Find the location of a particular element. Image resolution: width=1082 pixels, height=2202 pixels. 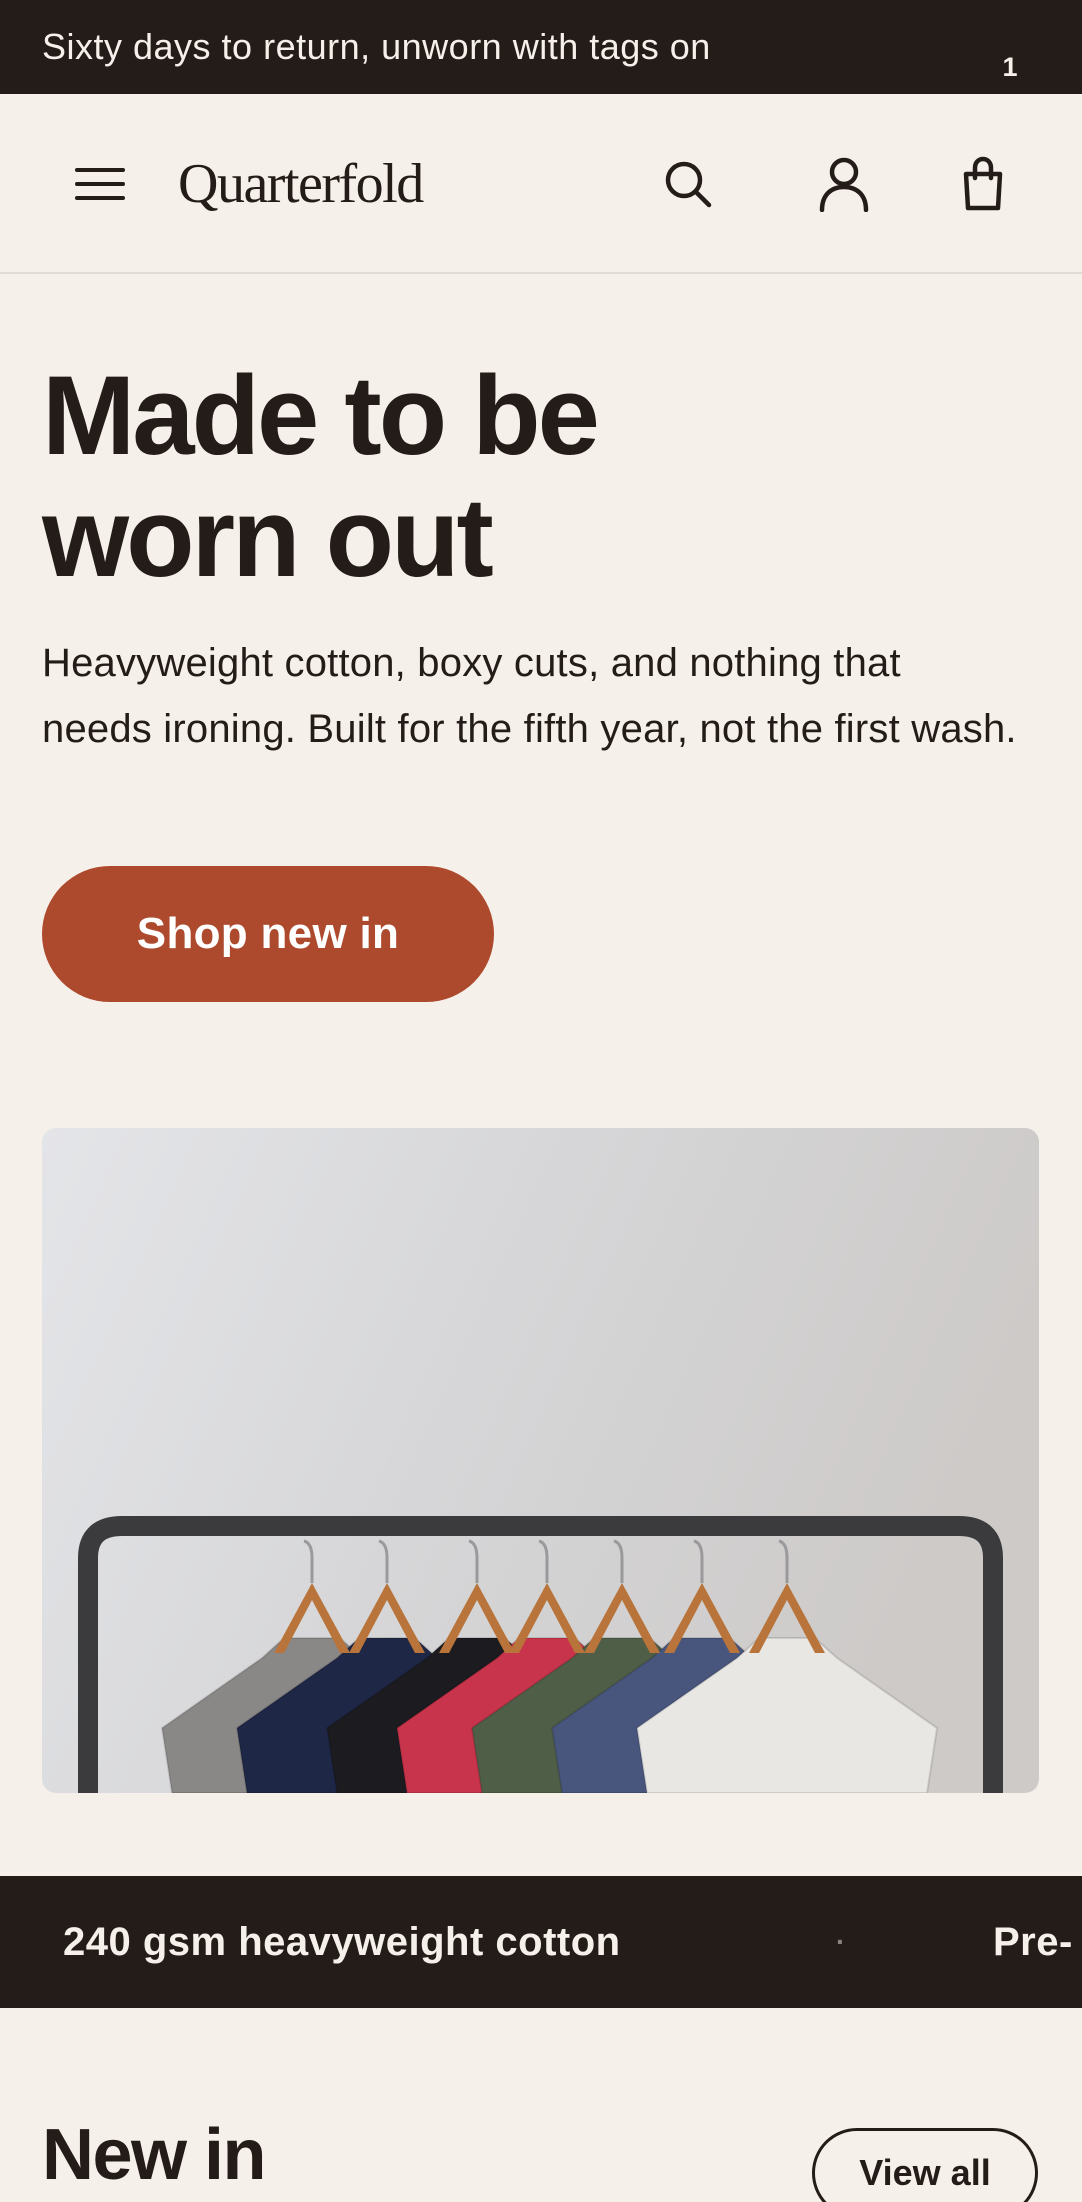

hero-title-line-2: worn out is located at coordinates (268, 537).